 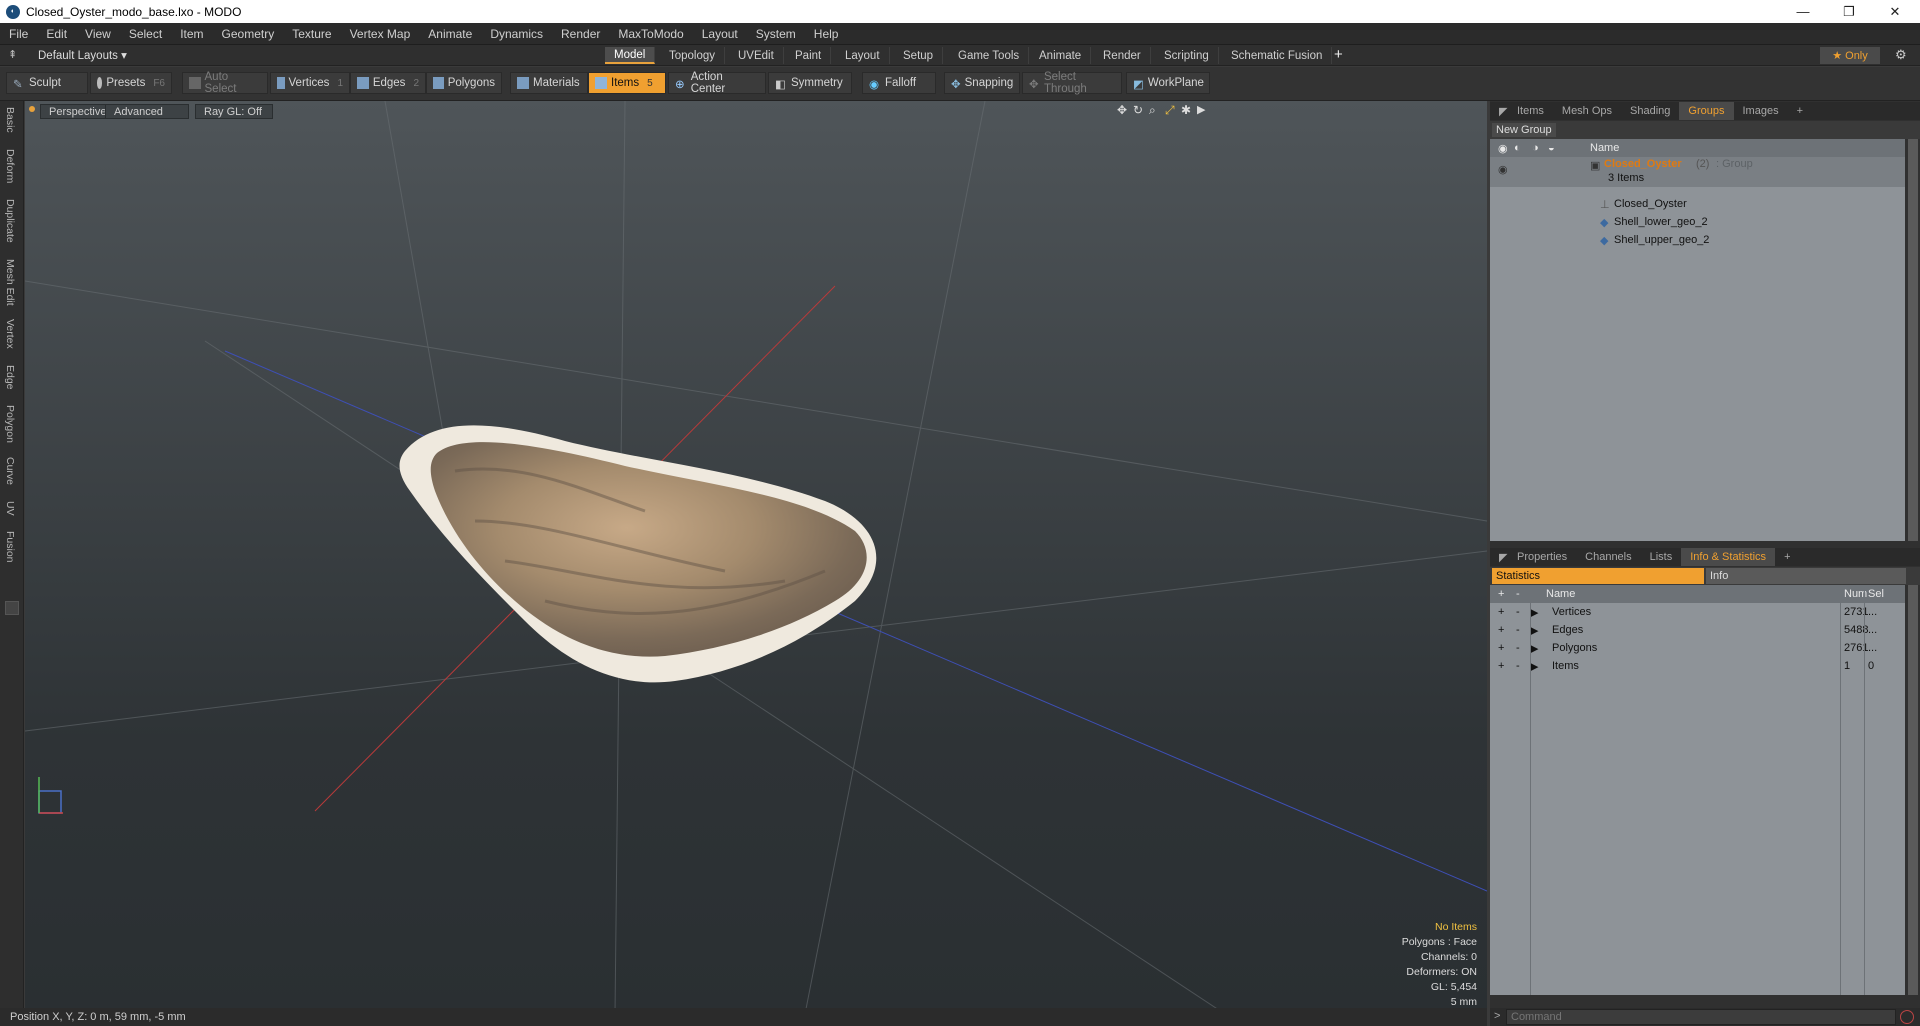 I want to click on tree-item-row: ⊥ Closed_Oyster, so click(x=1697, y=204).